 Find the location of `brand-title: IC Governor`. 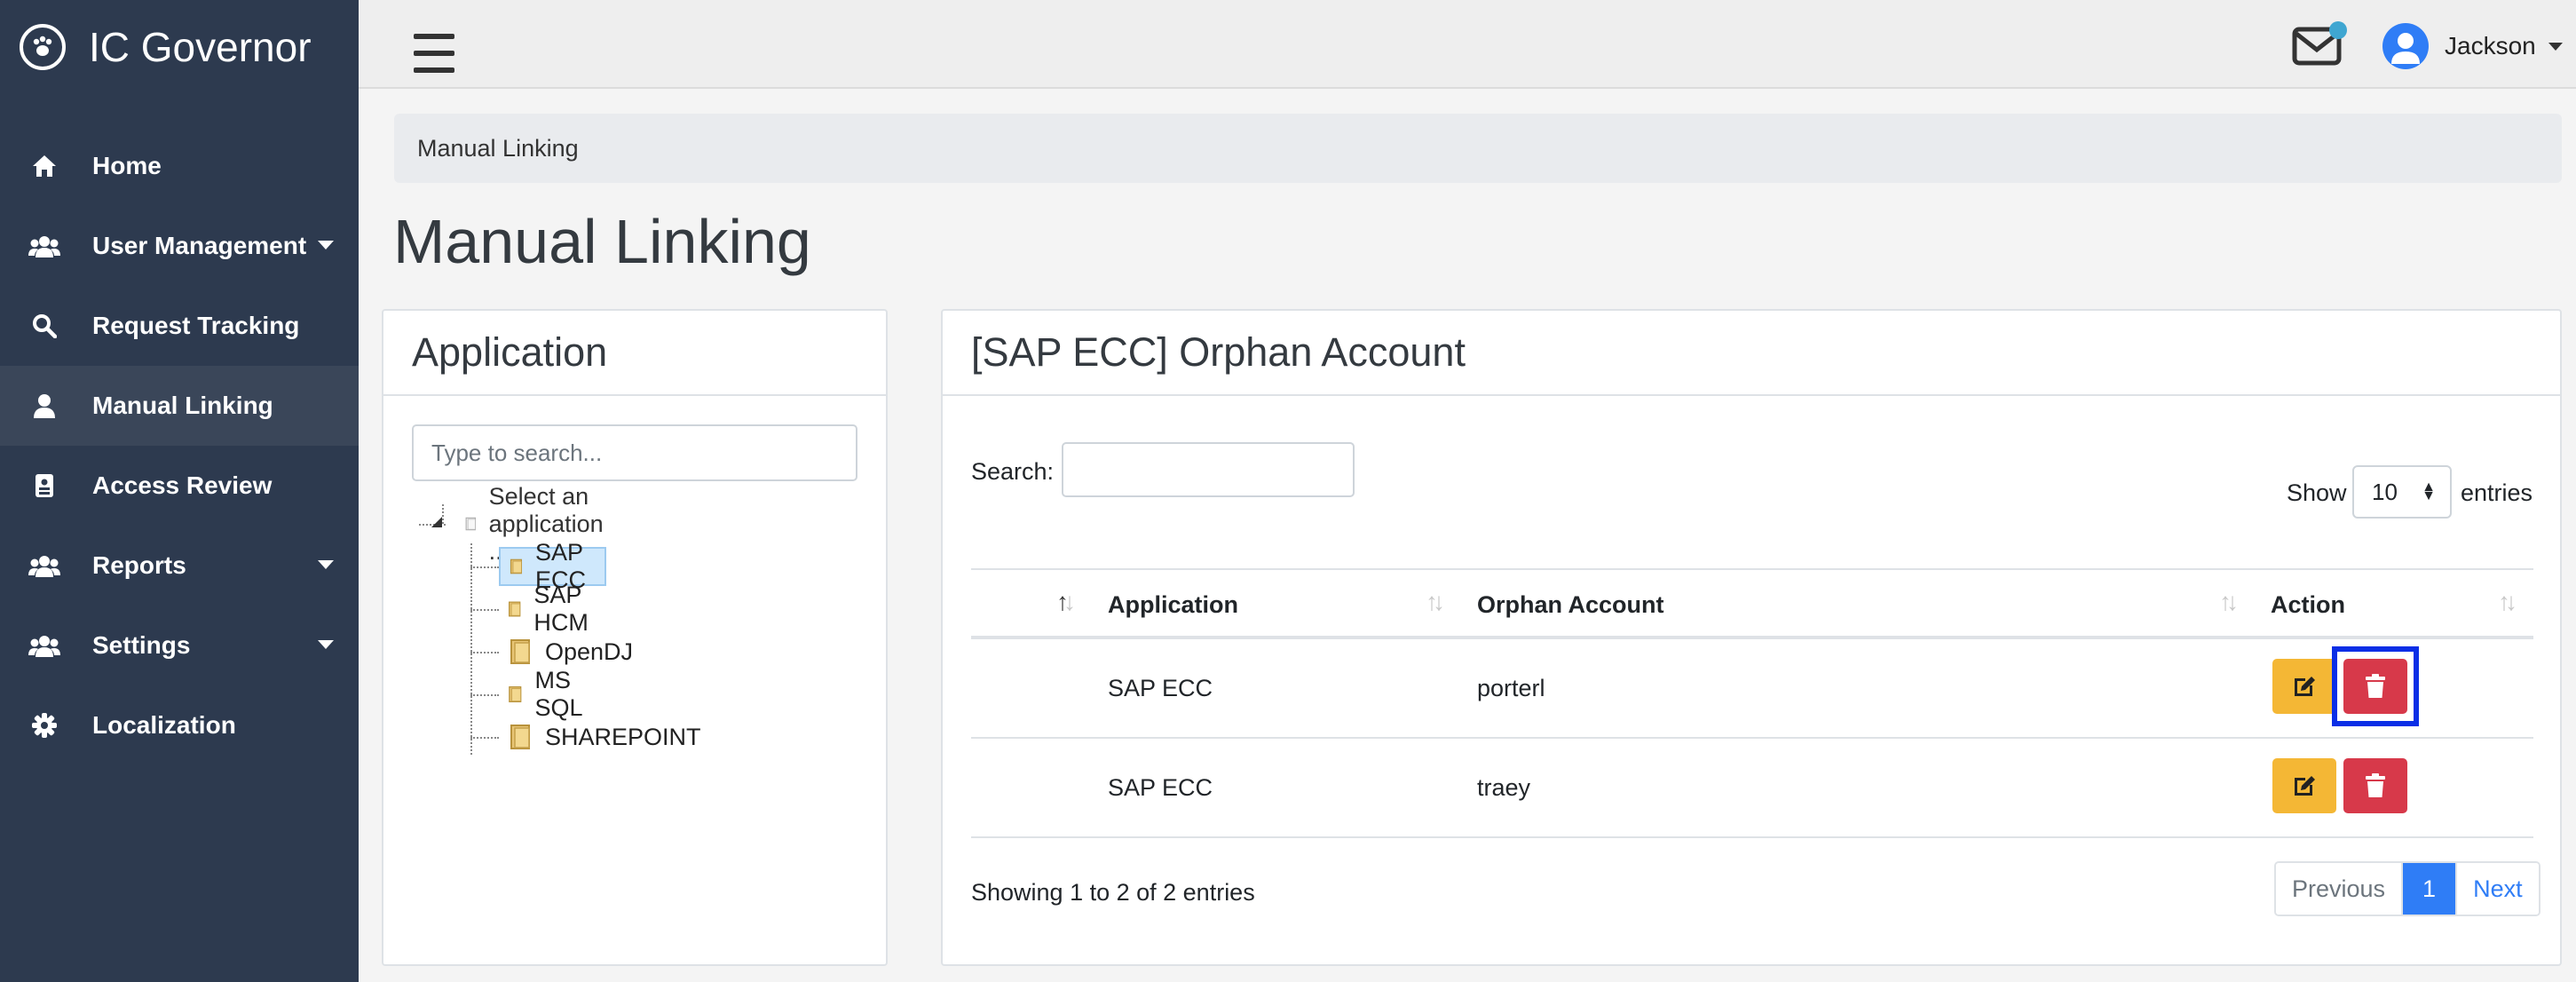

brand-title: IC Governor is located at coordinates (200, 47).